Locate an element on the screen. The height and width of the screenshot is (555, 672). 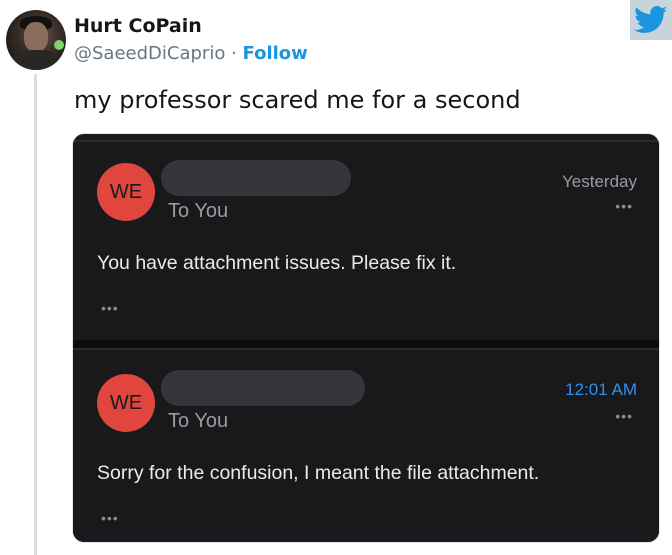
avatar-body is located at coordinates (36, 60).